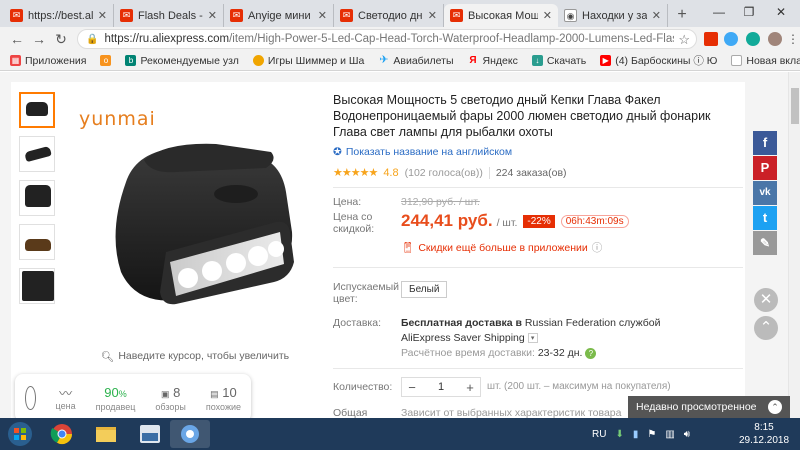 The width and height of the screenshot is (800, 450). I want to click on bookmark-download: ↓ Скачать, so click(558, 61).